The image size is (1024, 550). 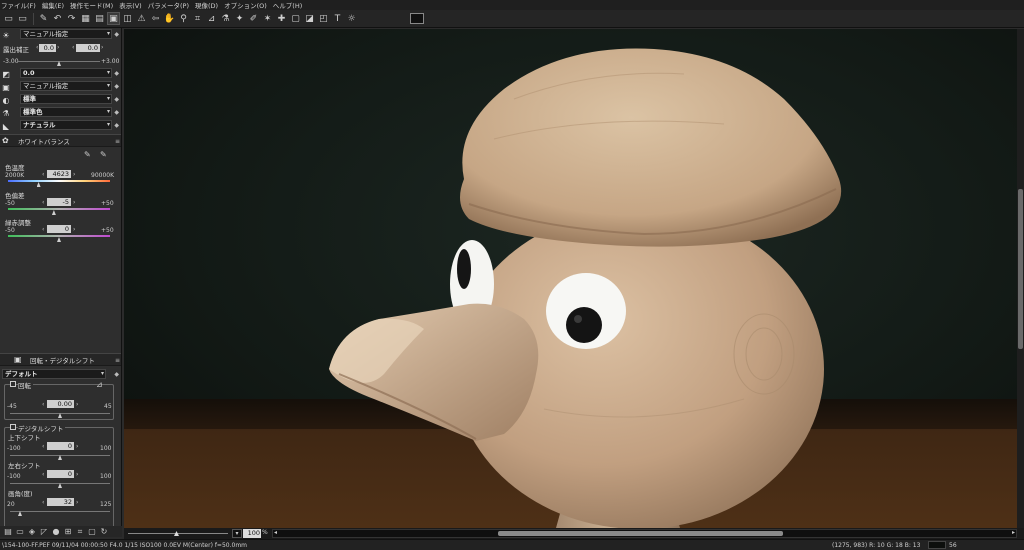 I want to click on menu-develop: 現像(D), so click(x=206, y=5).